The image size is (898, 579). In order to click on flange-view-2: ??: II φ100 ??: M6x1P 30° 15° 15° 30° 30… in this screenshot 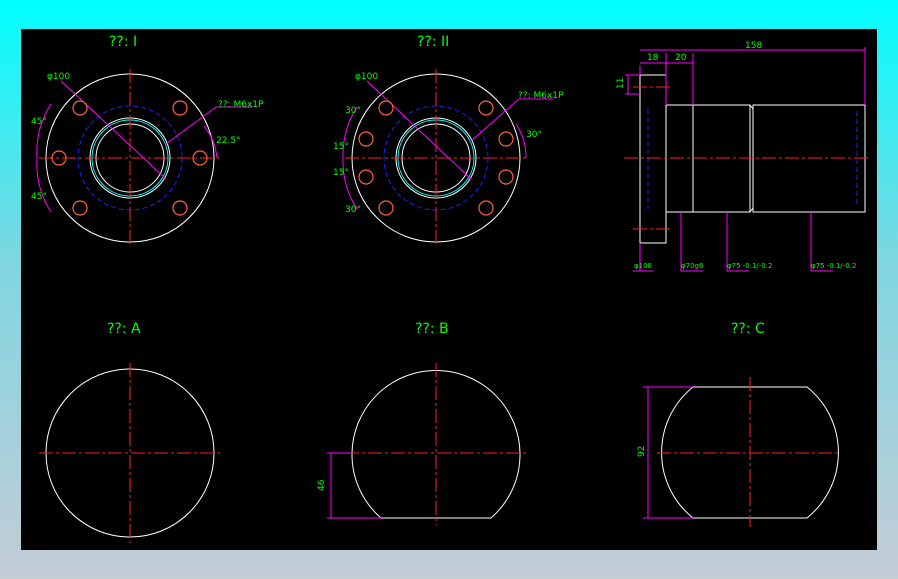, I will do `click(448, 140)`.